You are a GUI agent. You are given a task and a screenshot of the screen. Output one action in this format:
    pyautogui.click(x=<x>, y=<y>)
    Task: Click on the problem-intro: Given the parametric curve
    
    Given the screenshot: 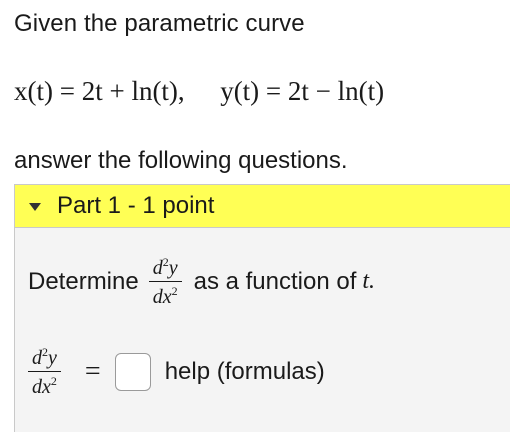 What is the action you would take?
    pyautogui.click(x=159, y=23)
    